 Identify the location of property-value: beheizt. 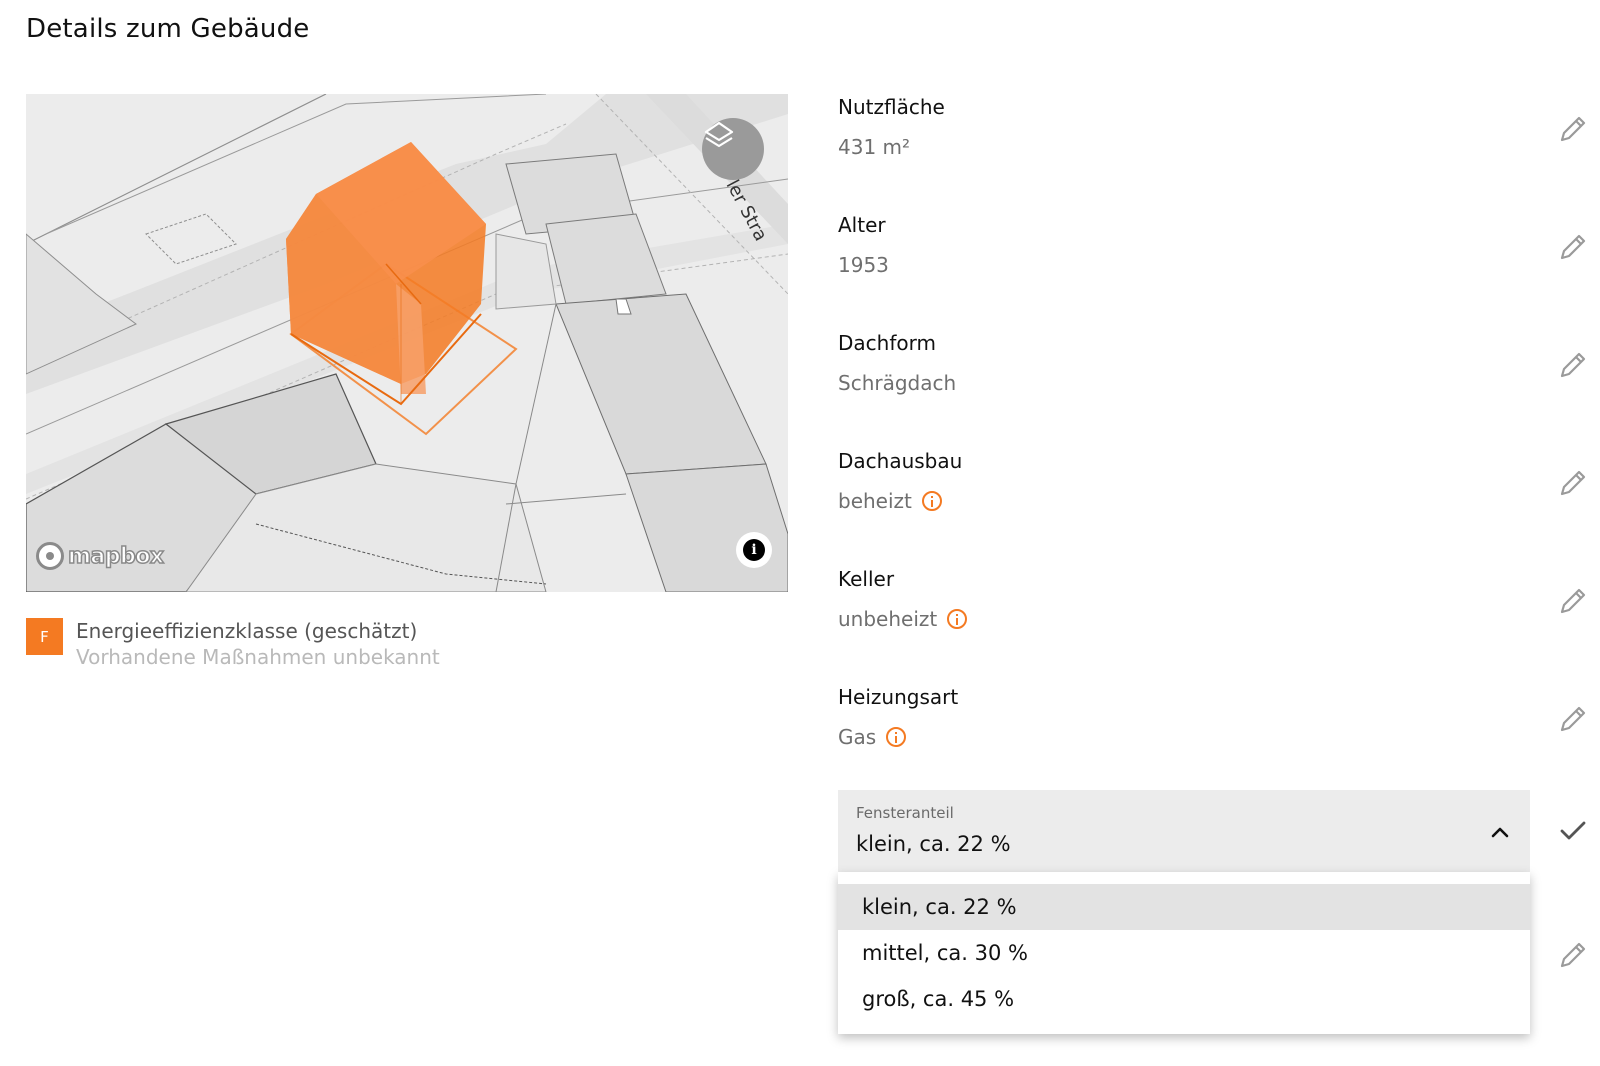
(875, 501).